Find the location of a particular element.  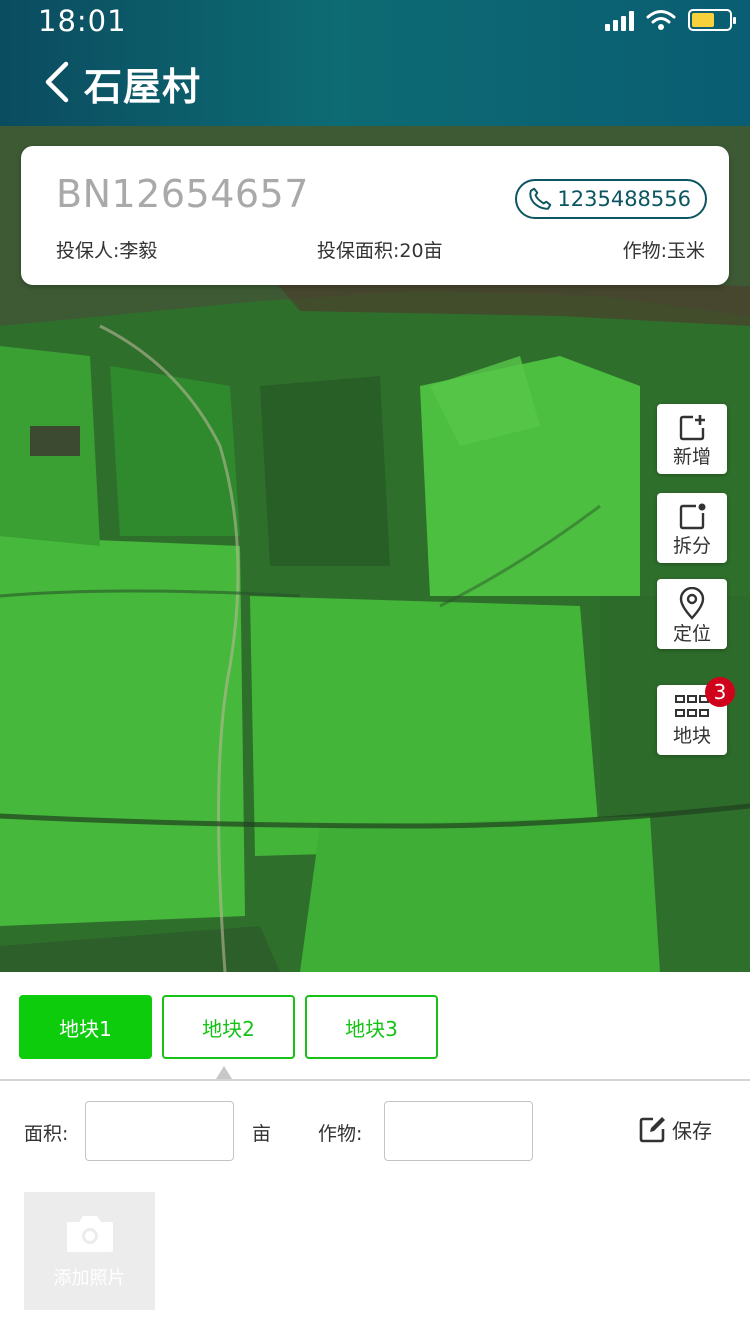

crop-label: 作物: is located at coordinates (340, 1134).